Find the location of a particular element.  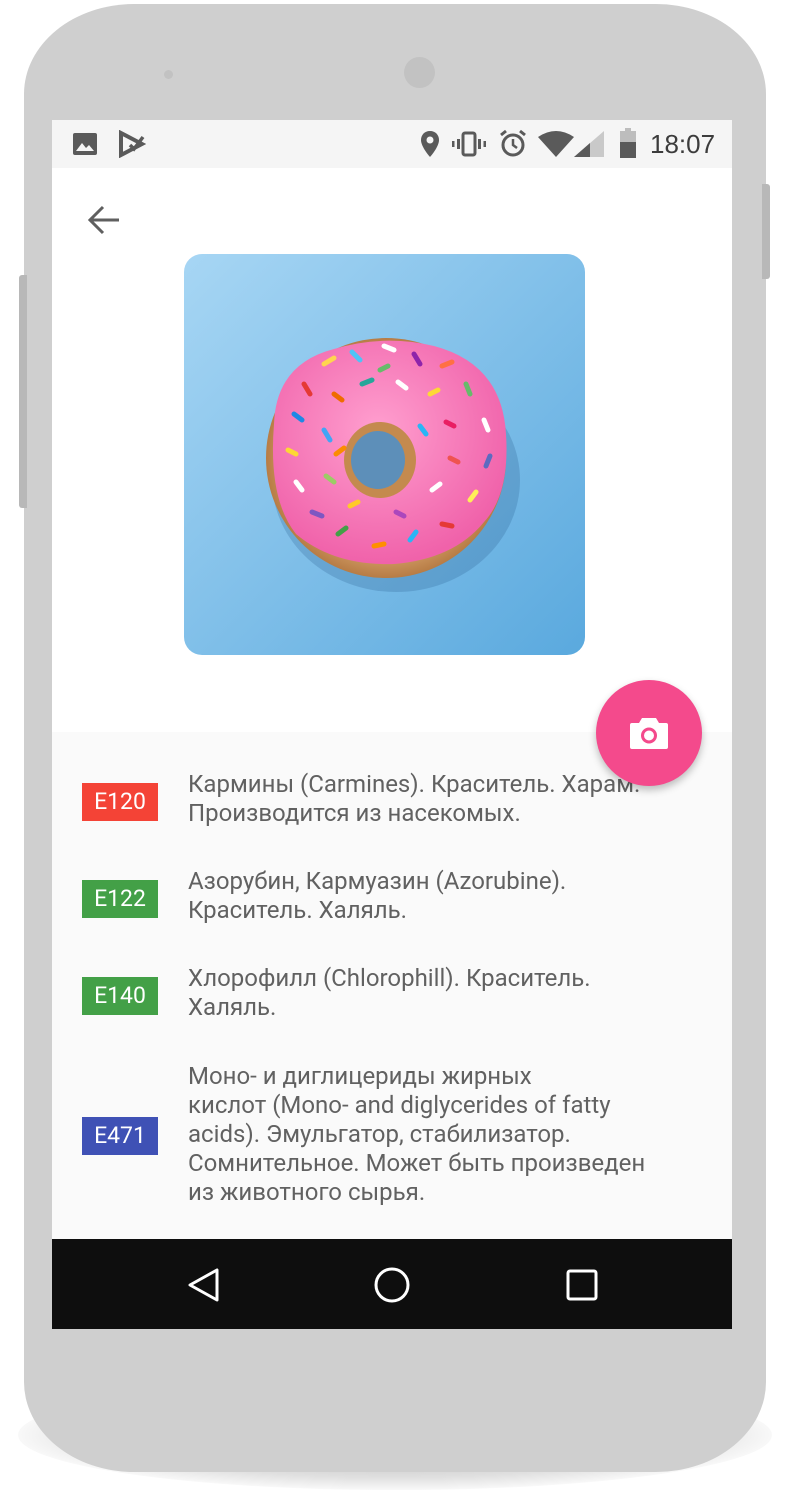

description-line: acids). Эмульгатор, стабилизатор. is located at coordinates (379, 1134).